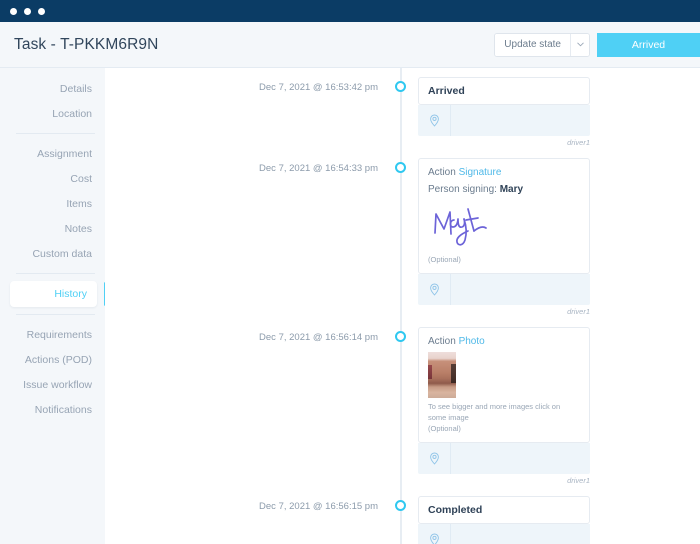 The height and width of the screenshot is (544, 700). I want to click on sidebar-item-actions-pod: Actions (POD), so click(52, 359).